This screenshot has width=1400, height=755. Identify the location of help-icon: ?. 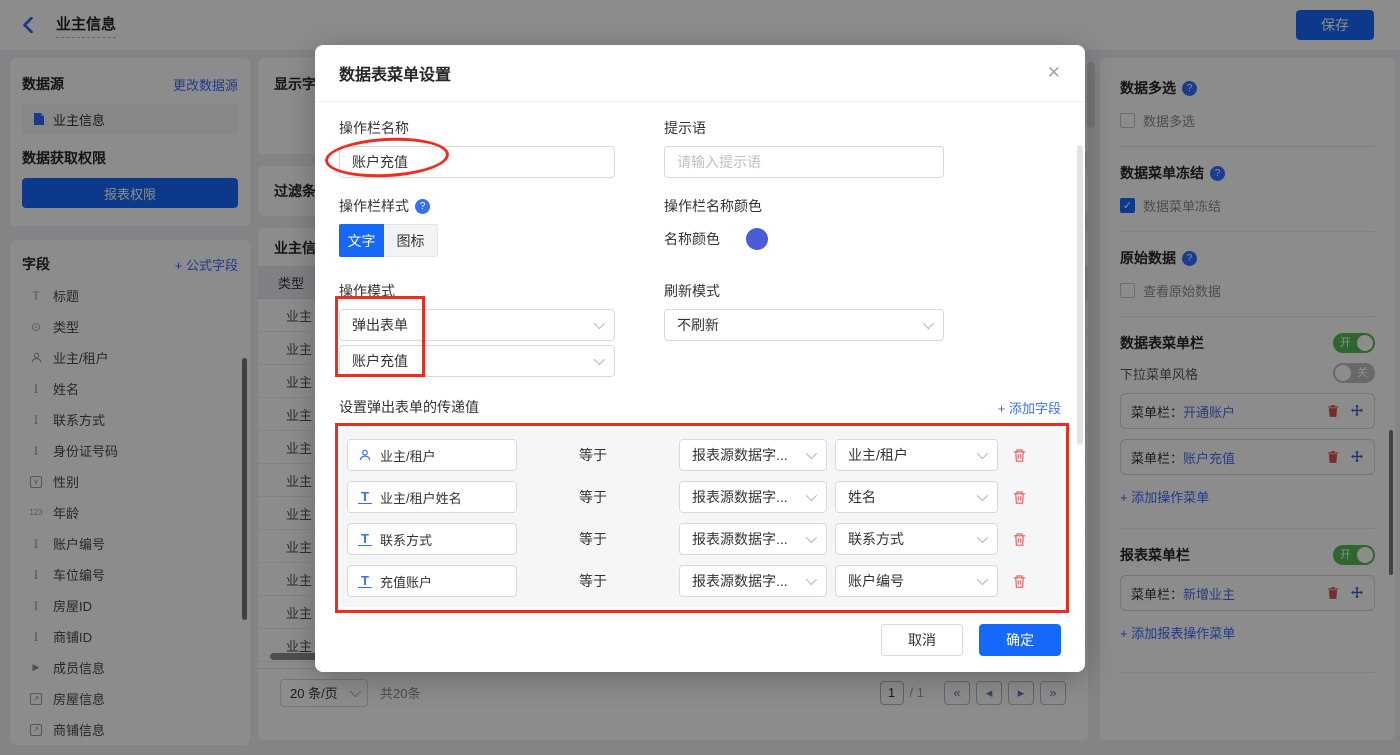
(422, 206).